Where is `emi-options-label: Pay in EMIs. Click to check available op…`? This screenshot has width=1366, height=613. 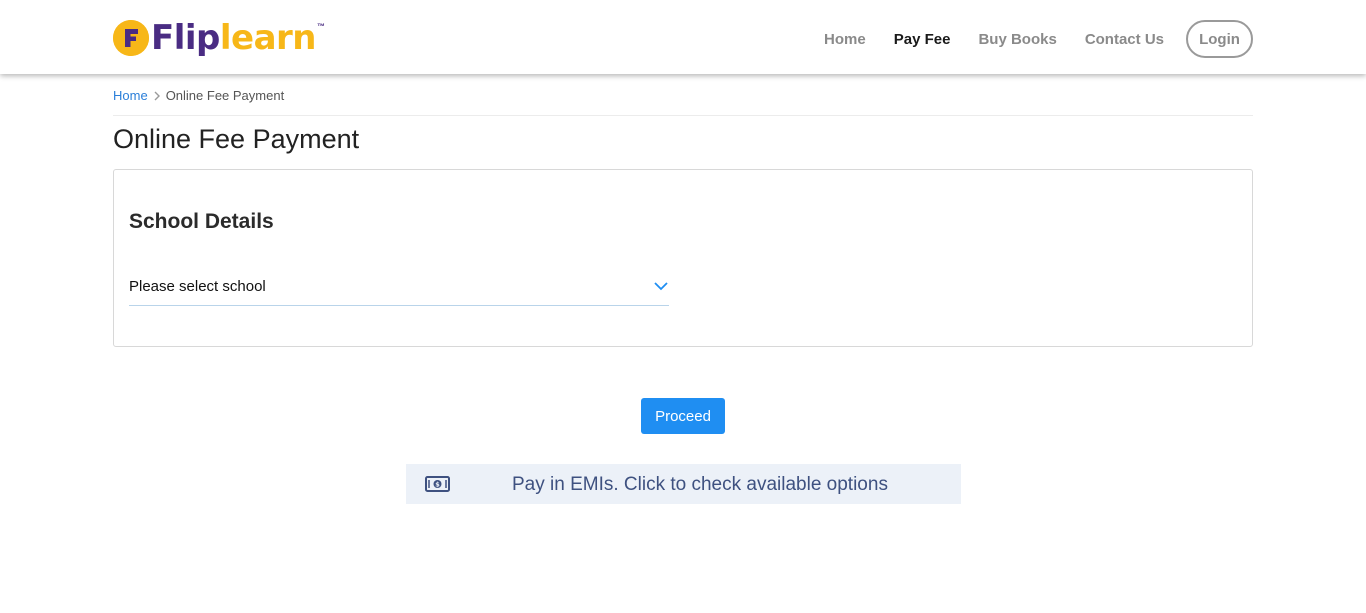
emi-options-label: Pay in EMIs. Click to check available op… is located at coordinates (700, 484).